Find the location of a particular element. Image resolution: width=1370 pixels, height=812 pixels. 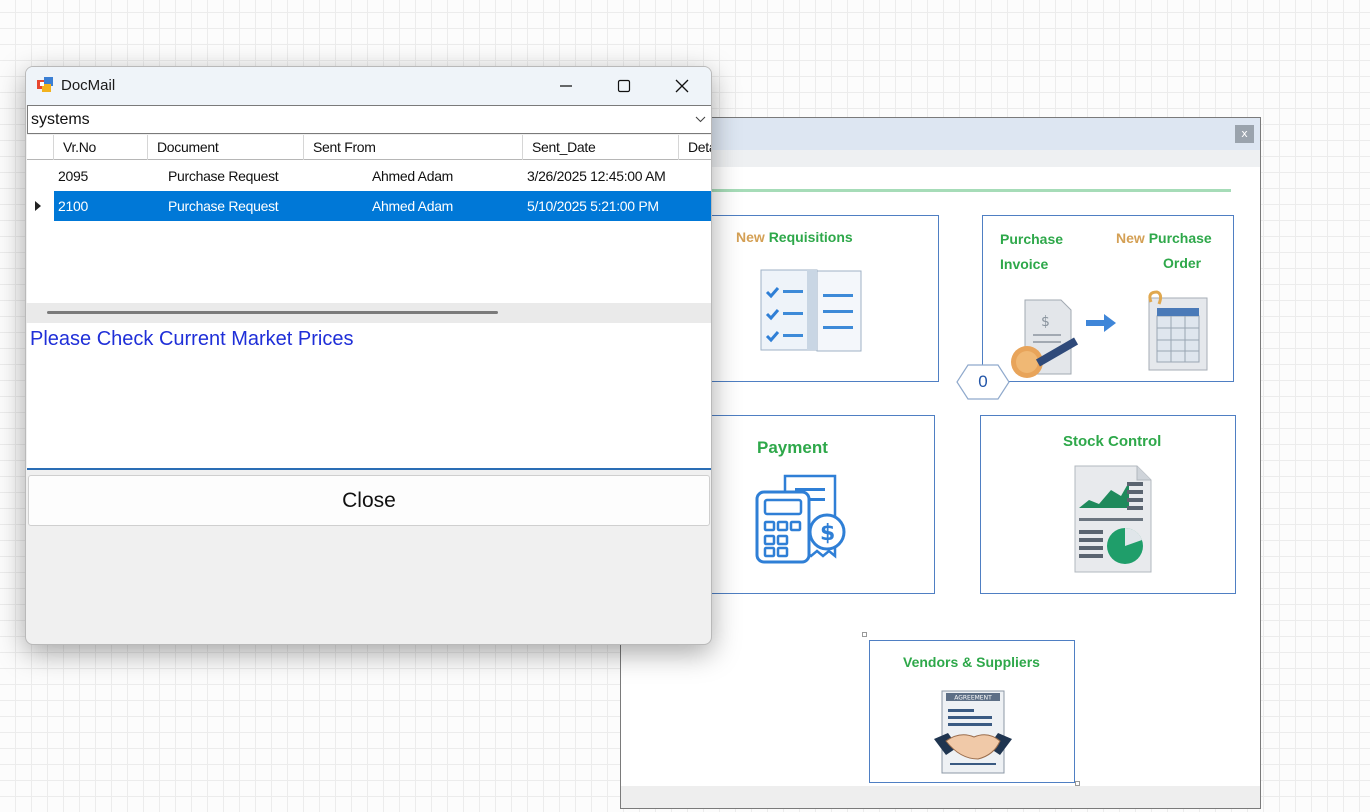

column-header-sent-date: Sent_Date is located at coordinates (601, 147).